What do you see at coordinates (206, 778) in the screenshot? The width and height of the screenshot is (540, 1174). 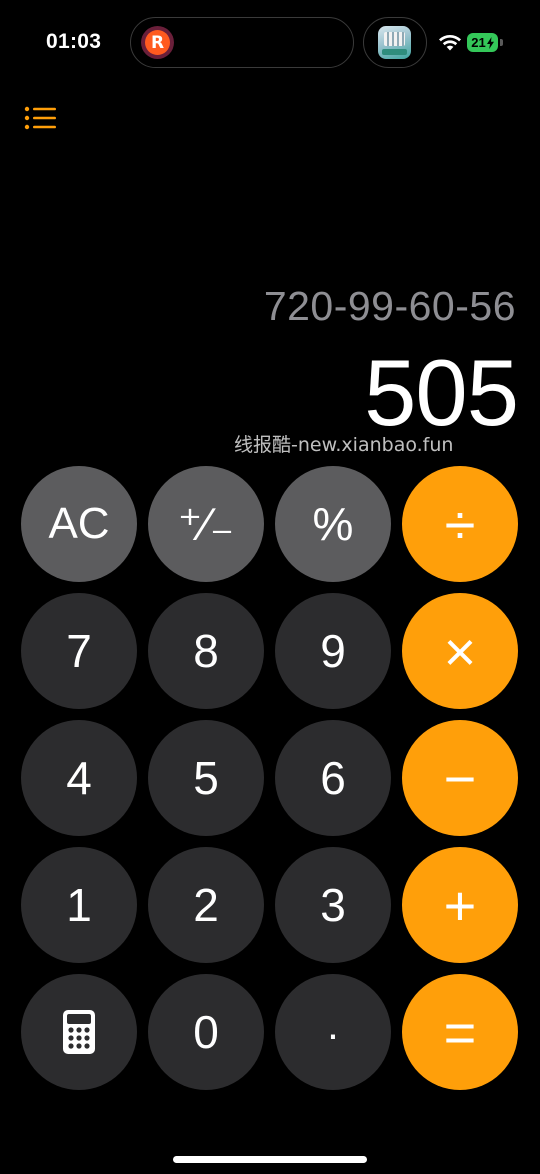 I see `digit-5-button: 5` at bounding box center [206, 778].